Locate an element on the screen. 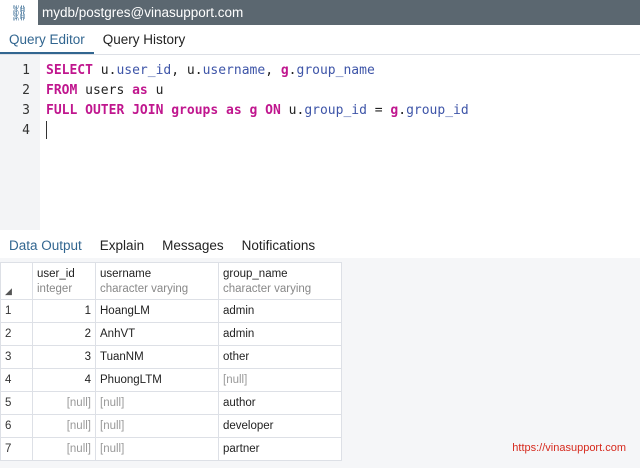 This screenshot has width=640, height=468. column-header: user_idinteger is located at coordinates (64, 281).